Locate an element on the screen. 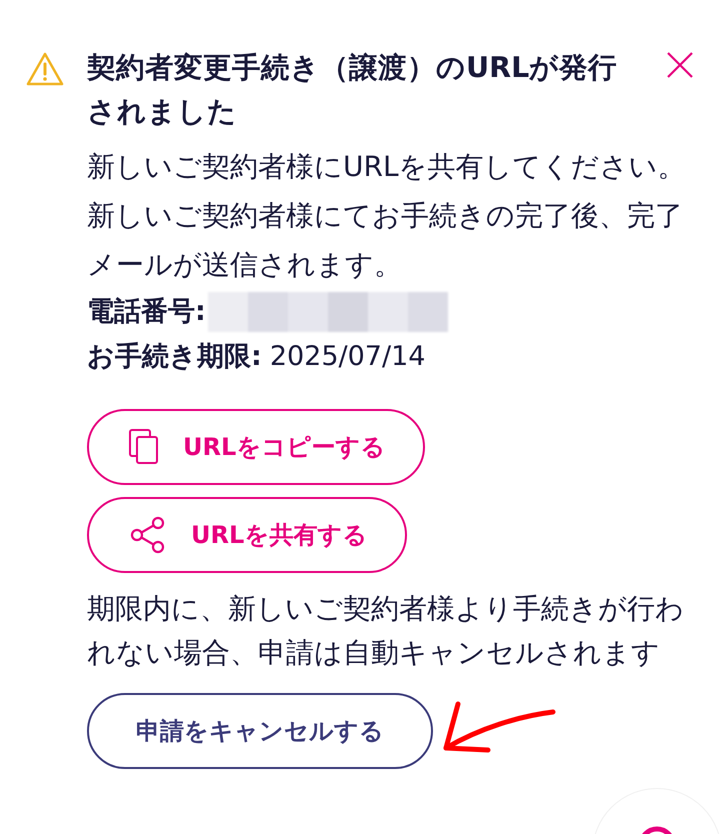 This screenshot has height=834, width=727. url-action-button: URLを共有する is located at coordinates (247, 535).